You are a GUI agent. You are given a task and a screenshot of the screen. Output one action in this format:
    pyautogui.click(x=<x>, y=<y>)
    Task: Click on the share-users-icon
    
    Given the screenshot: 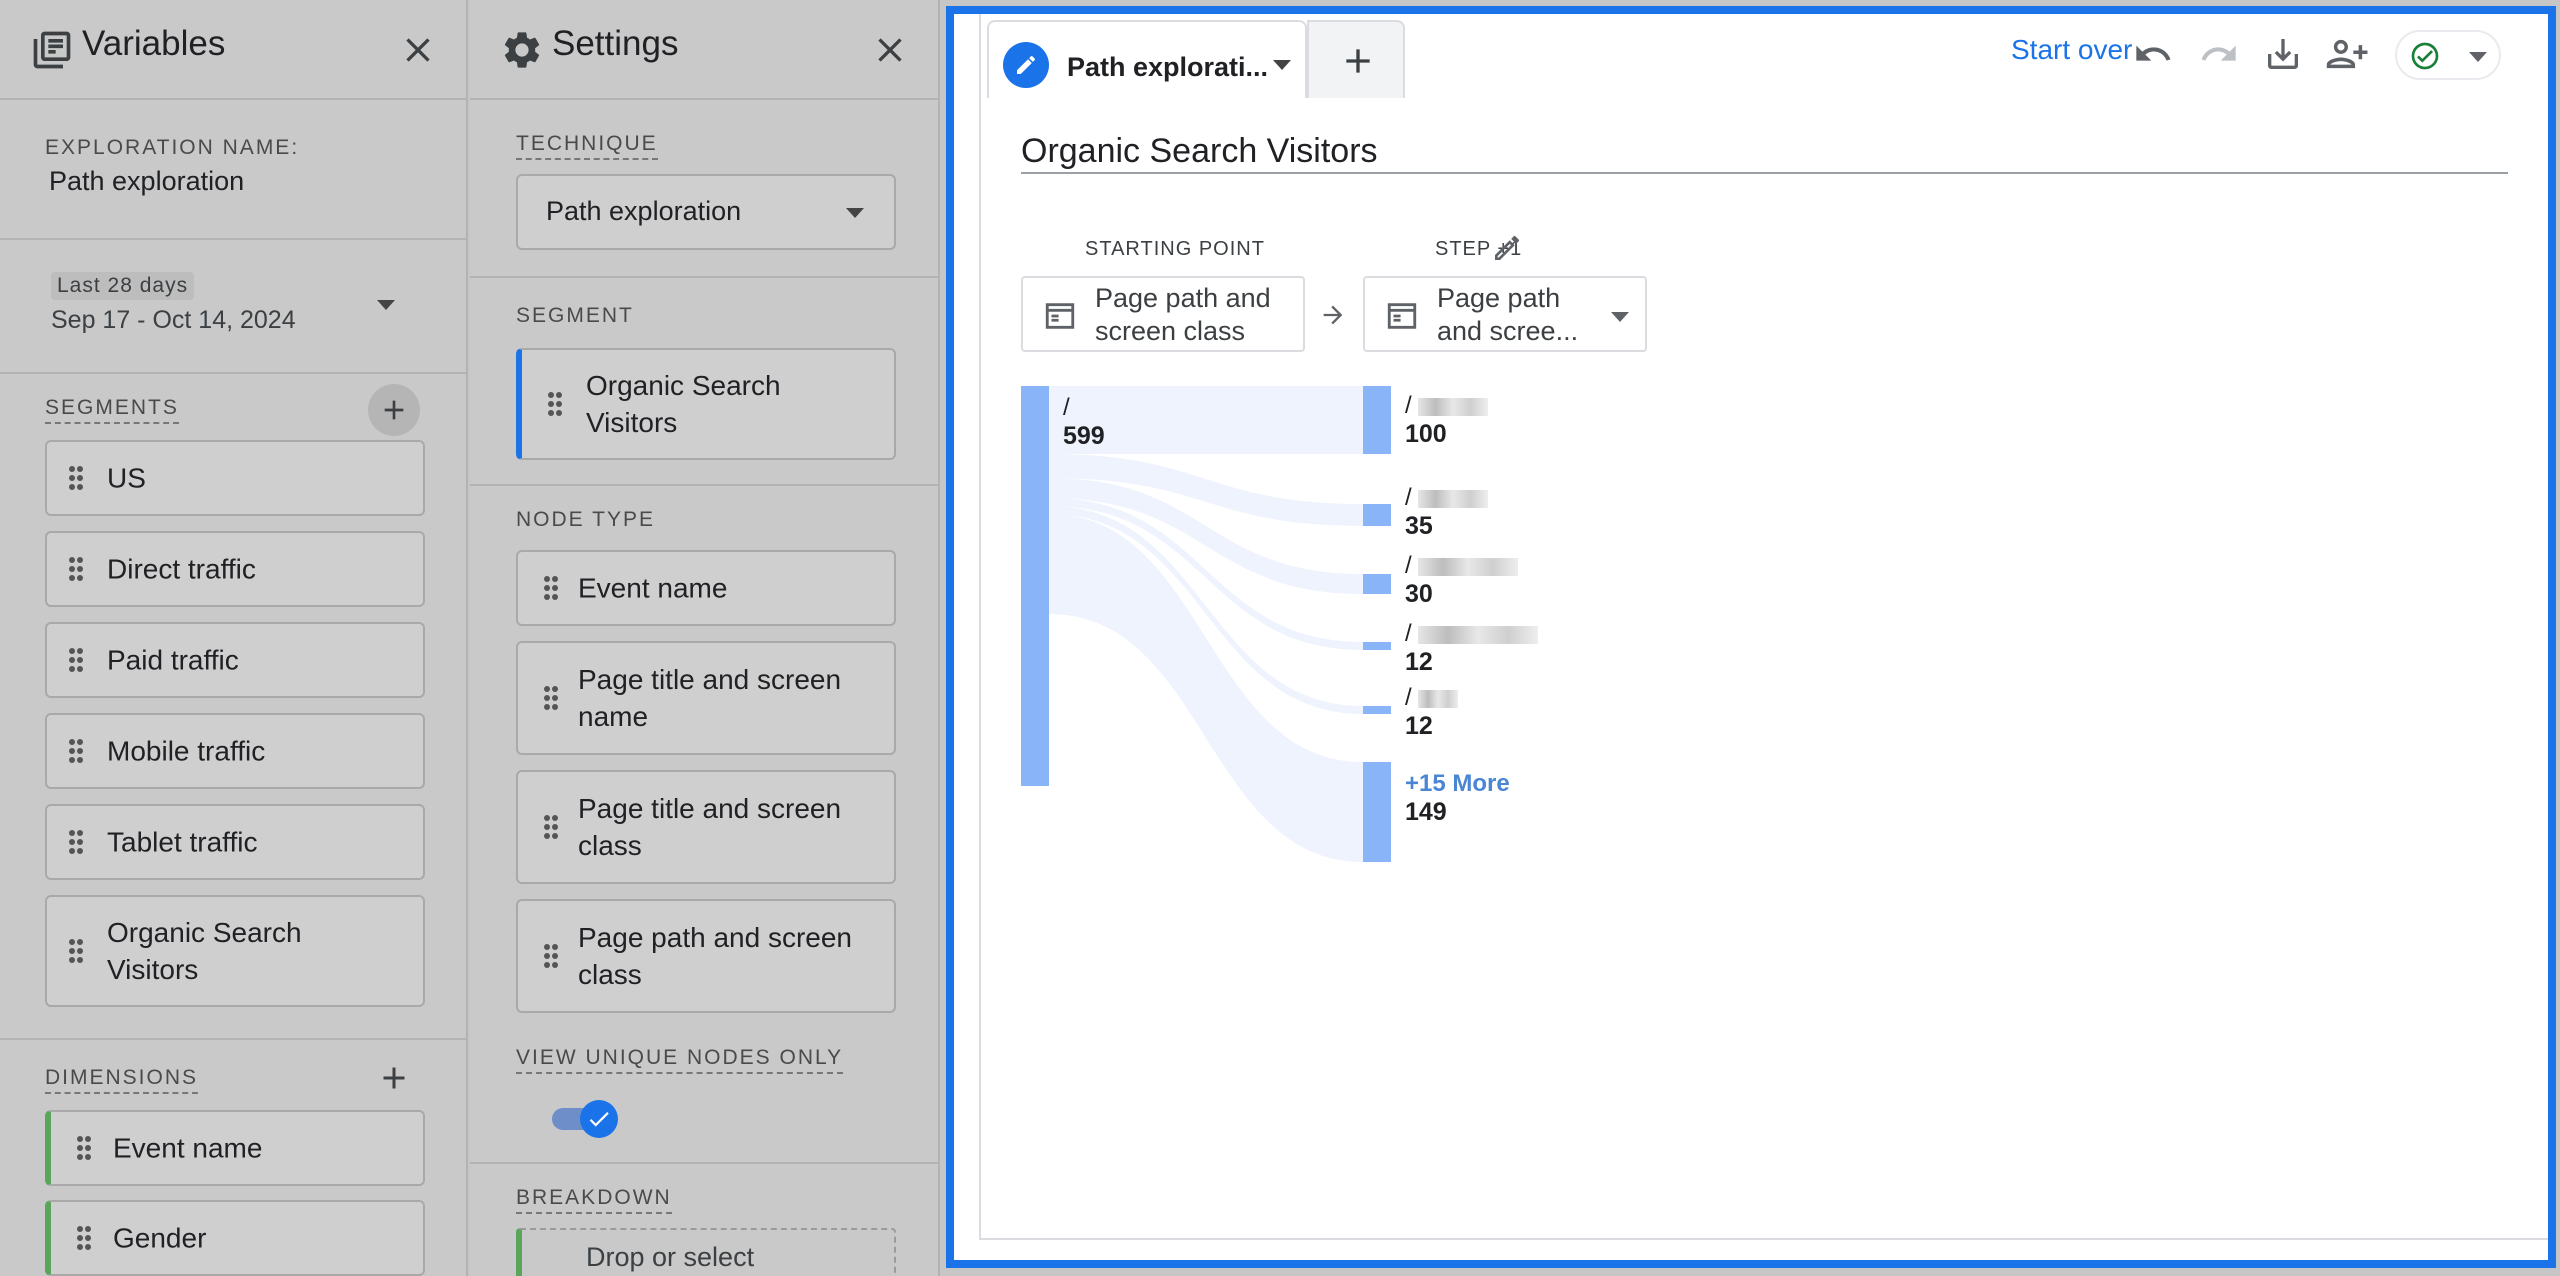 What is the action you would take?
    pyautogui.click(x=2348, y=54)
    